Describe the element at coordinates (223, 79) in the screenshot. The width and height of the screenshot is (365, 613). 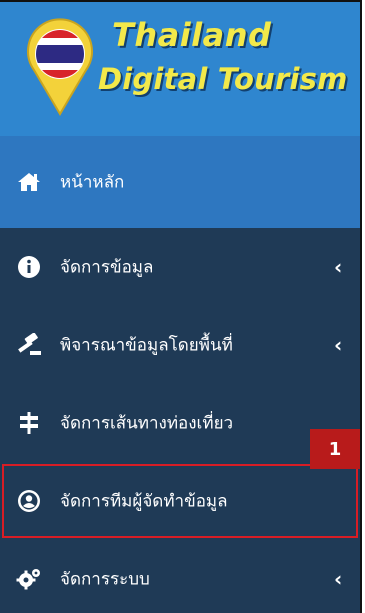
I see `logo-title-line2: Digital Tourism` at that location.